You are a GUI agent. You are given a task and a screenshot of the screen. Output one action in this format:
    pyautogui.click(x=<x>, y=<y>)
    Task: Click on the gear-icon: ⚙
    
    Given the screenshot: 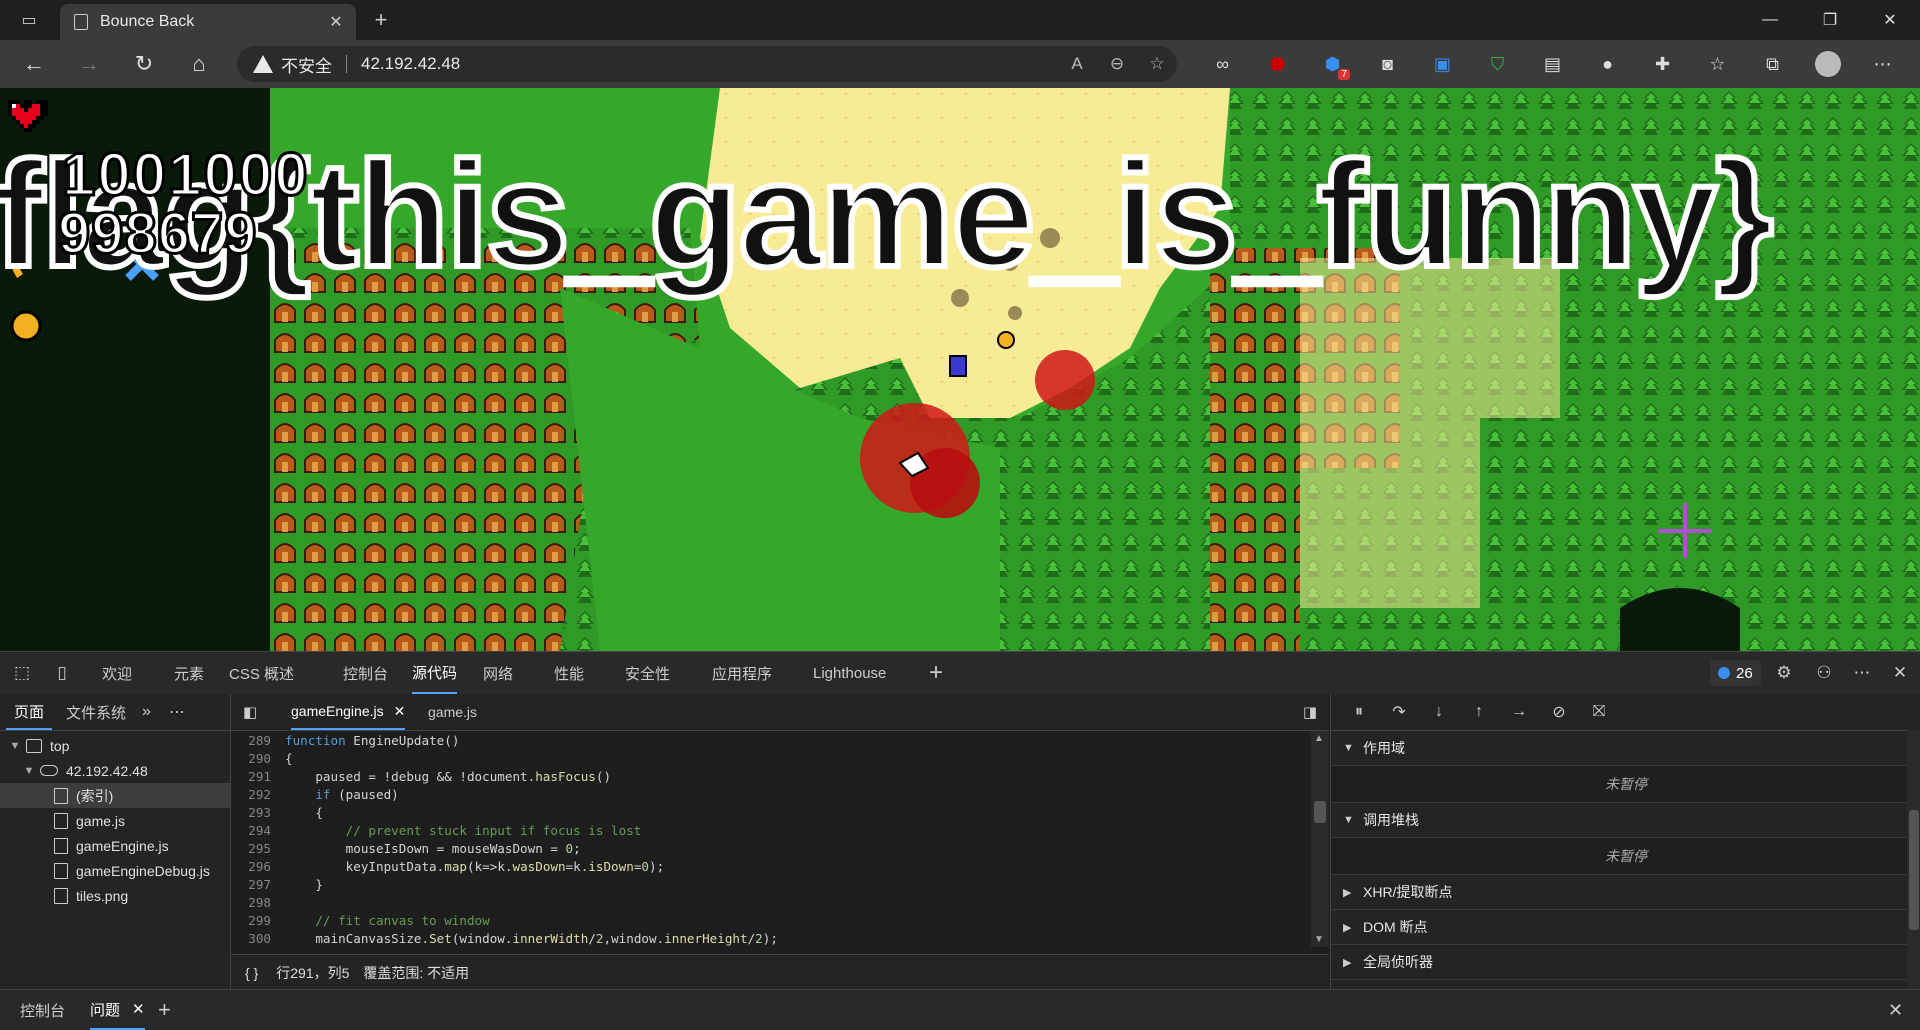 What is the action you would take?
    pyautogui.click(x=1784, y=673)
    